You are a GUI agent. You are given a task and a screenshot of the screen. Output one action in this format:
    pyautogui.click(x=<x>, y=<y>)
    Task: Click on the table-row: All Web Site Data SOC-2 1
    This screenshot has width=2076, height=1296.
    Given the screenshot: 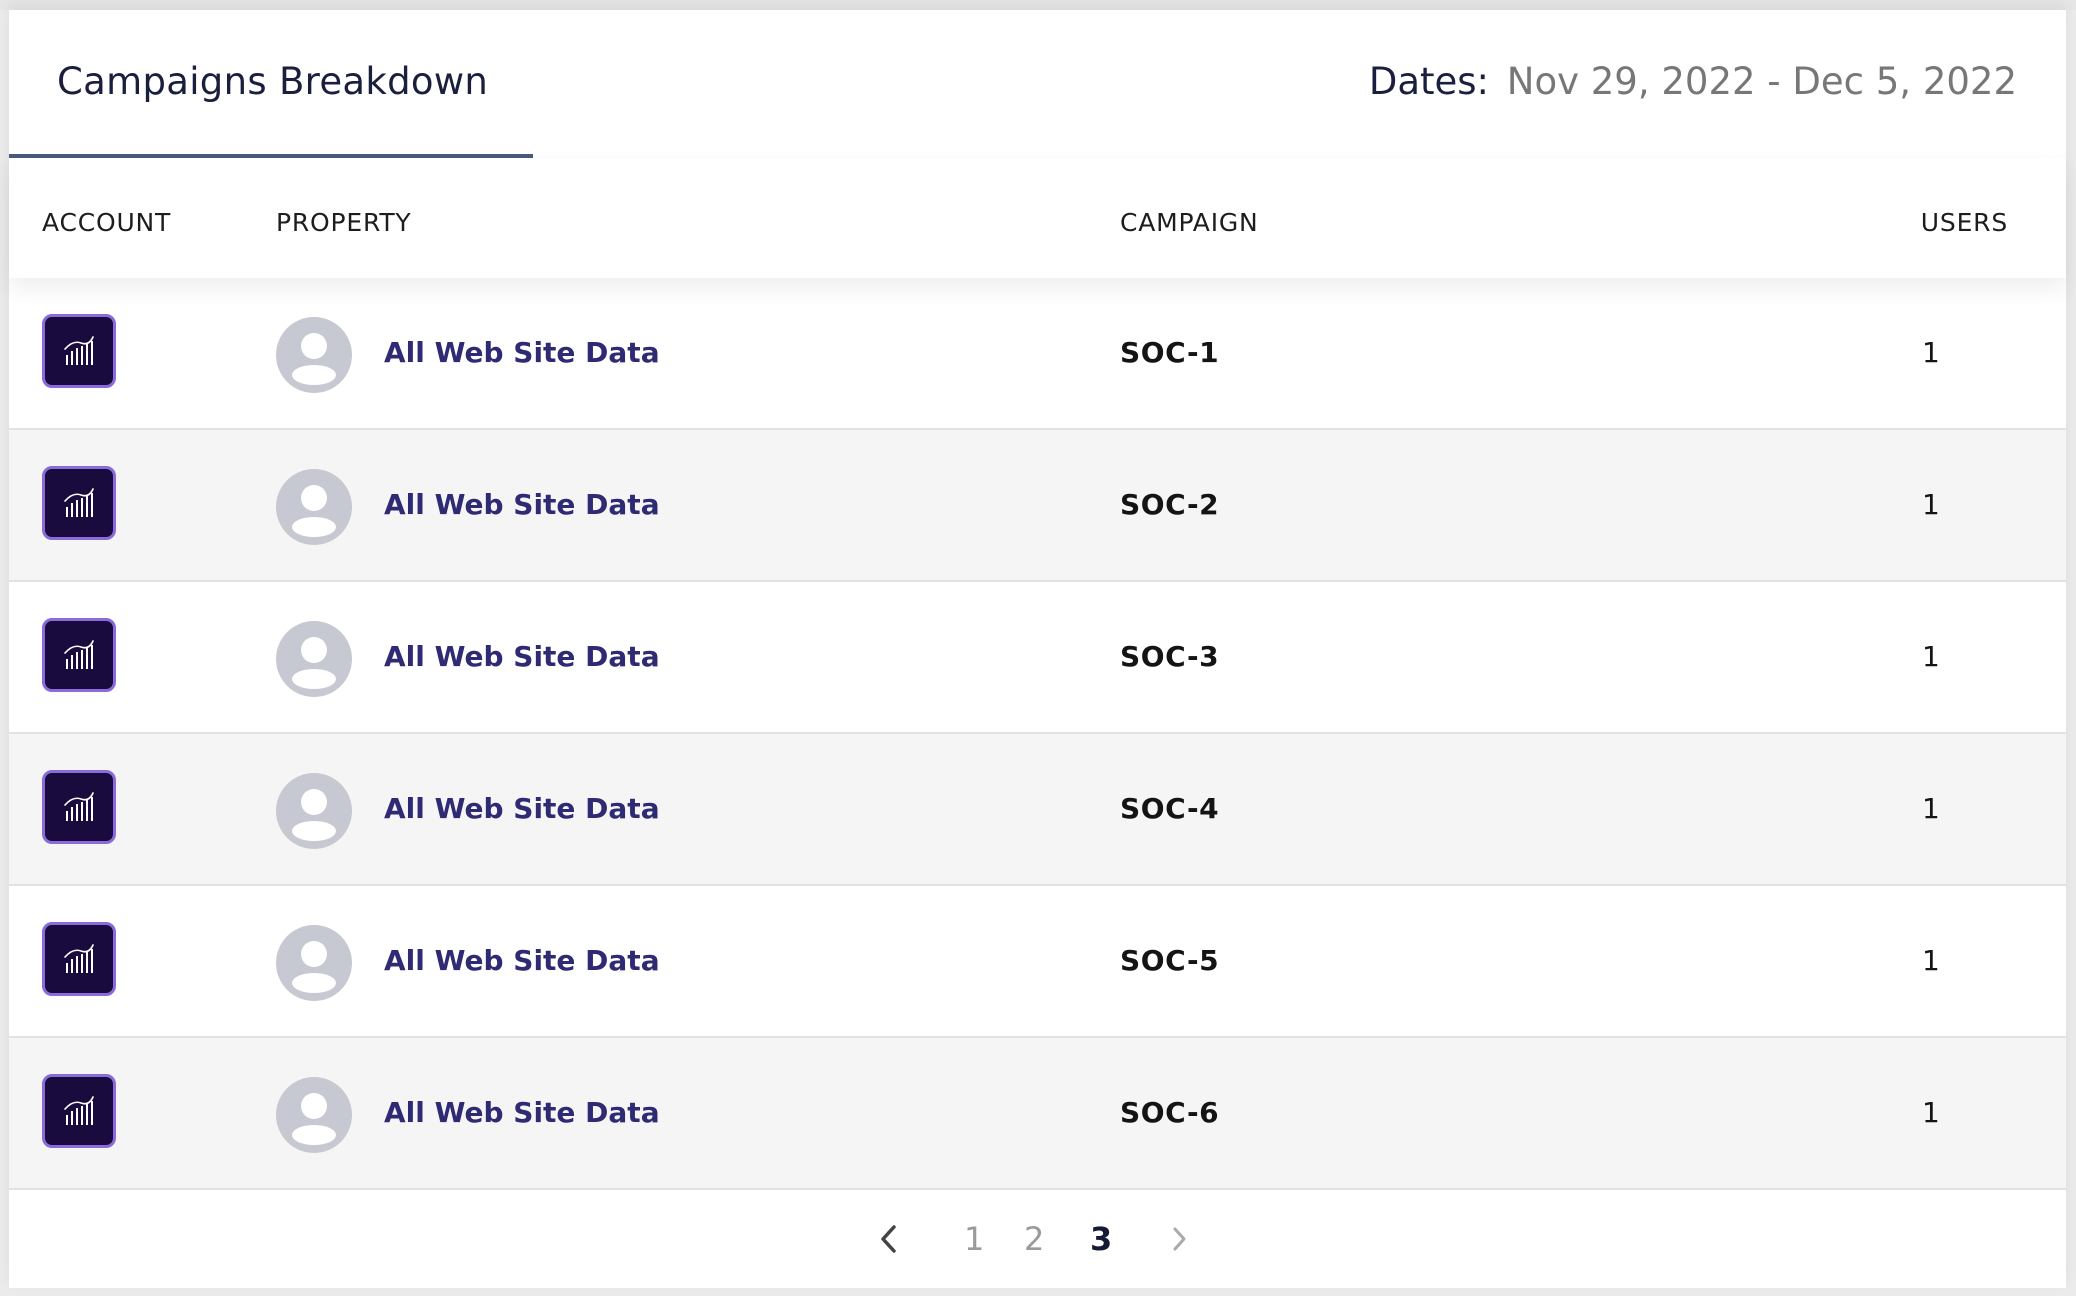 What is the action you would take?
    pyautogui.click(x=1037, y=506)
    